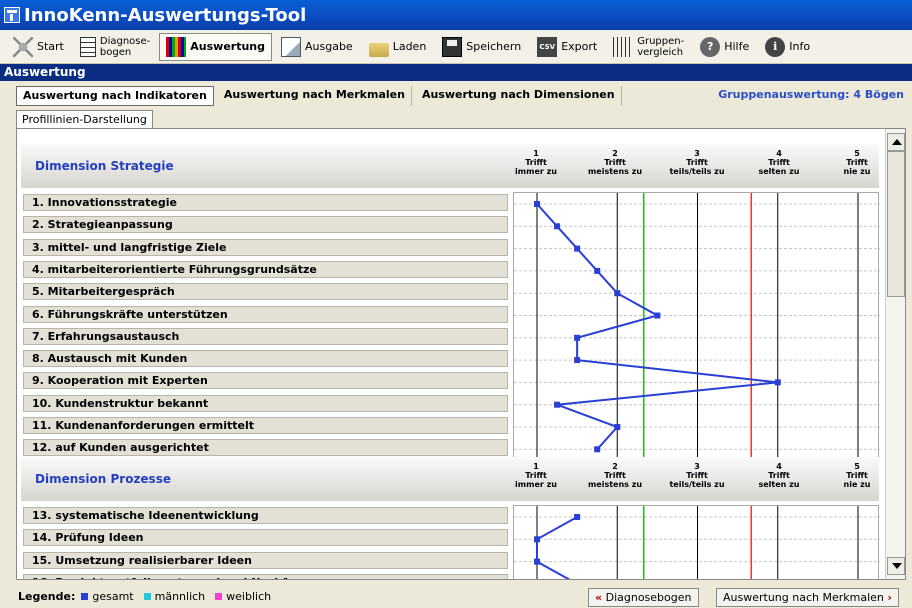 This screenshot has width=912, height=608. I want to click on ausgabe-label: Ausgabe, so click(329, 46).